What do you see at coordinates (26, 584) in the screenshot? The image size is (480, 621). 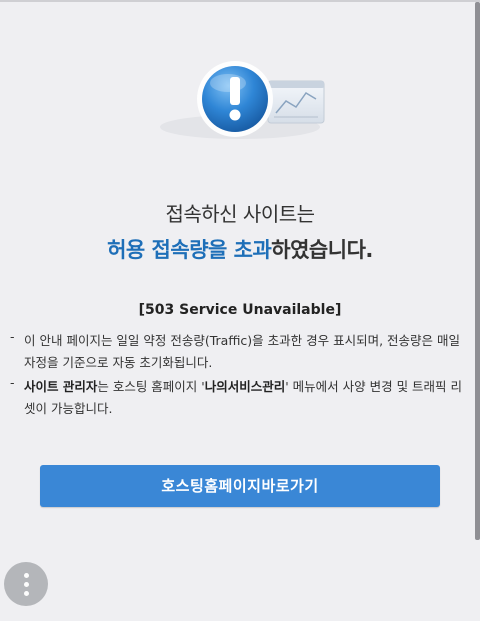 I see `more-vertical-icon` at bounding box center [26, 584].